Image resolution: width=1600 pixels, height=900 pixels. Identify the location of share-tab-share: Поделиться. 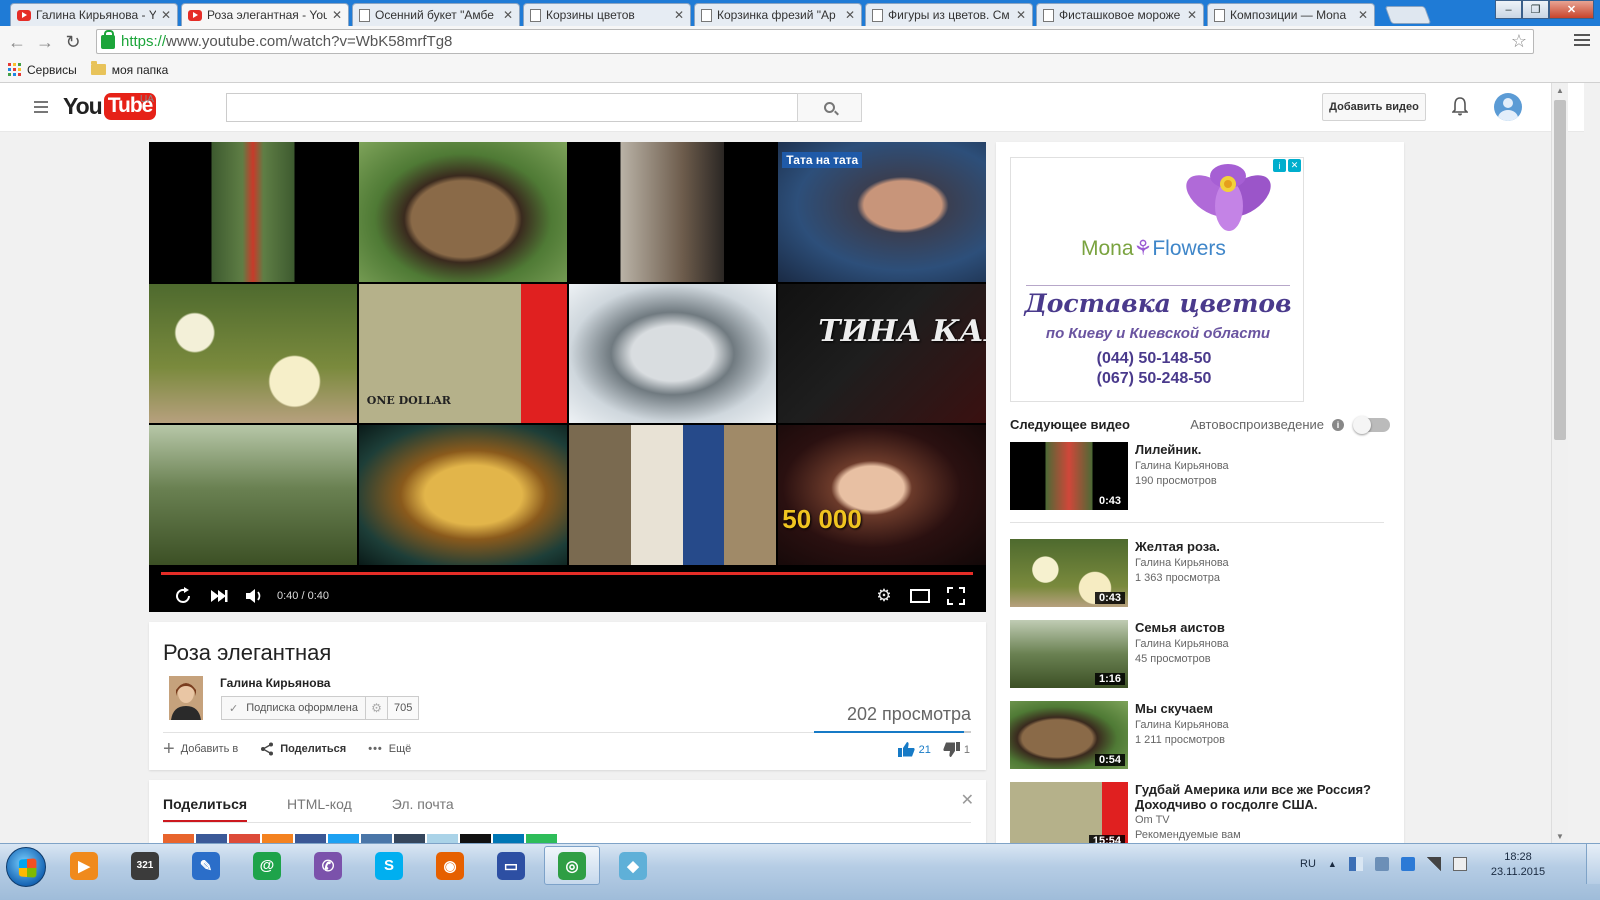
(205, 809).